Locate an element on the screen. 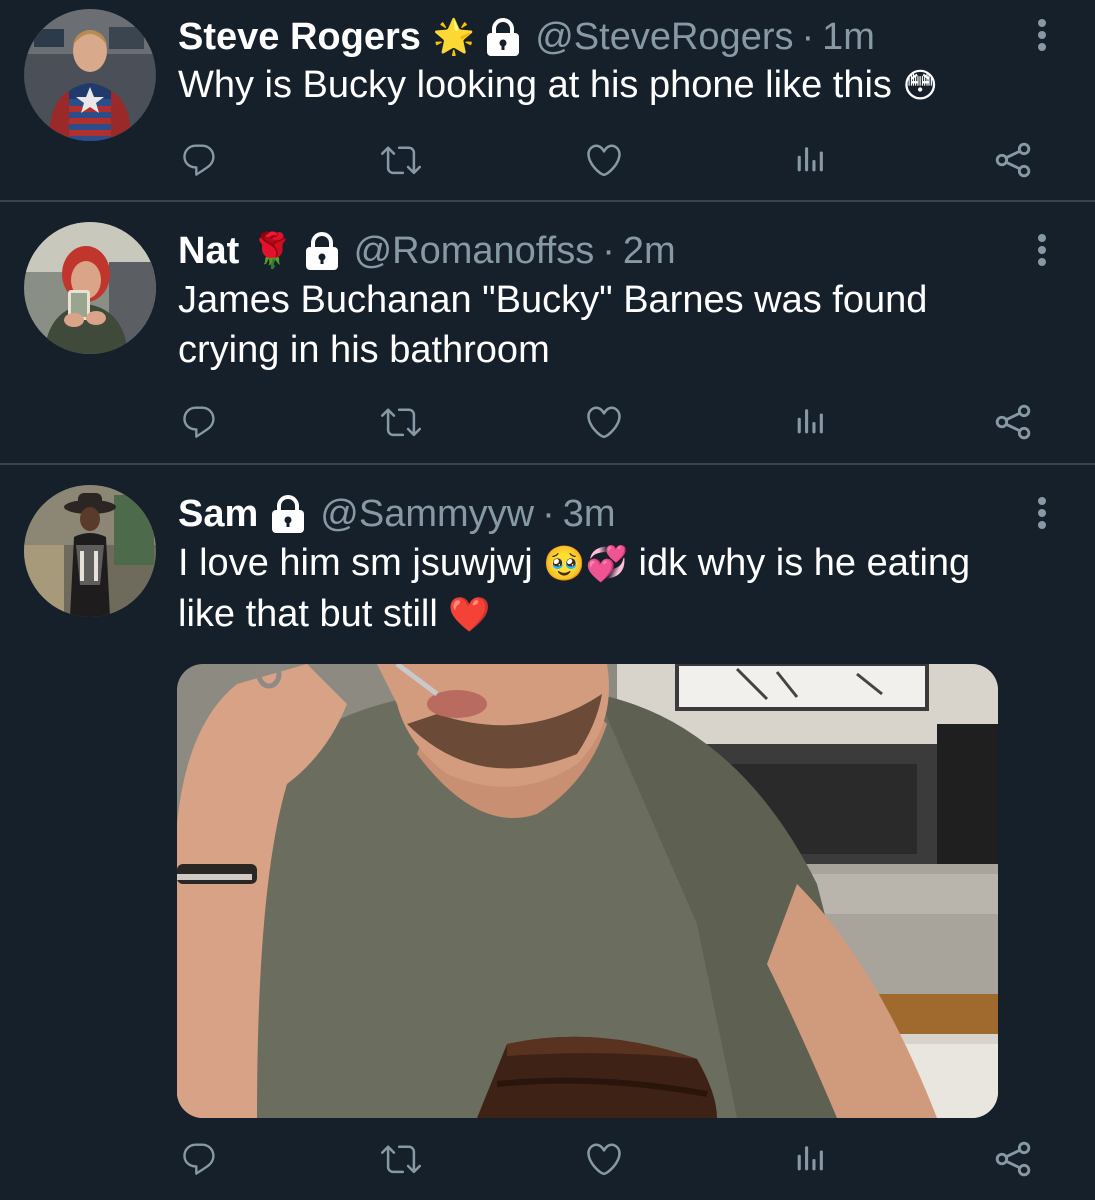  tweet-text-part: like that but still is located at coordinates (313, 614).